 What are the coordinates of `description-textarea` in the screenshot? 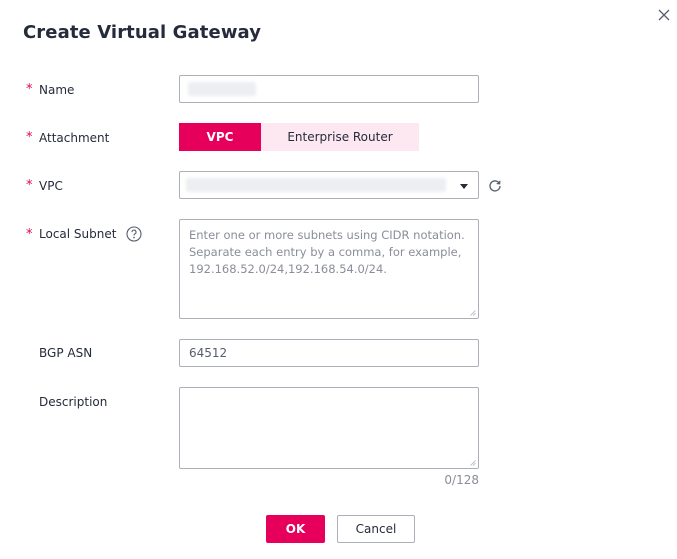 It's located at (329, 428).